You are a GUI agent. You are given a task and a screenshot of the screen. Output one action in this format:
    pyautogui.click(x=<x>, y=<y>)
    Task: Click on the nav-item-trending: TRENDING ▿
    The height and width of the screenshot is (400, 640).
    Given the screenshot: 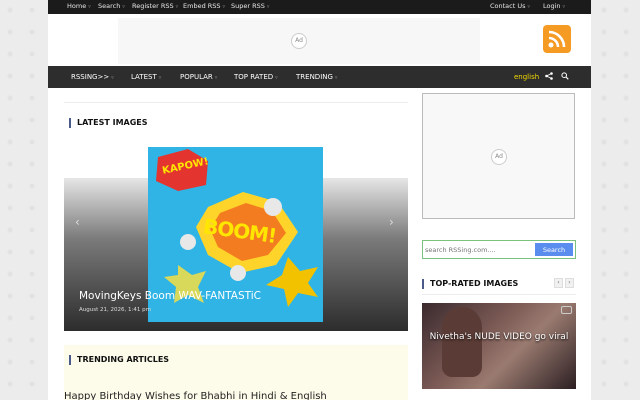 What is the action you would take?
    pyautogui.click(x=316, y=77)
    